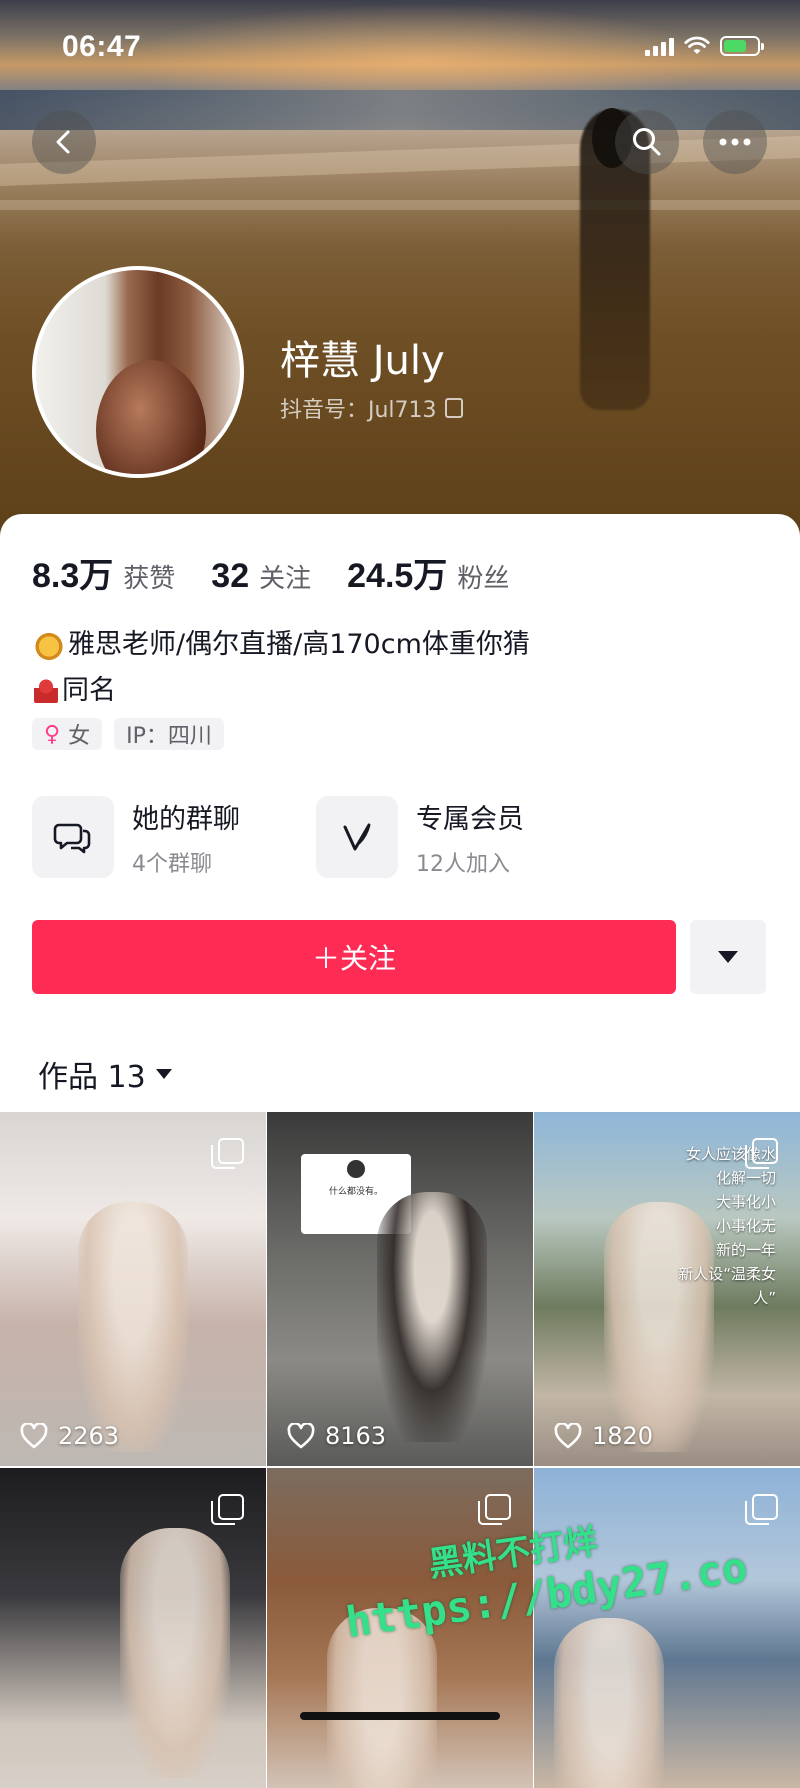 This screenshot has width=800, height=1788. I want to click on avatar, so click(138, 372).